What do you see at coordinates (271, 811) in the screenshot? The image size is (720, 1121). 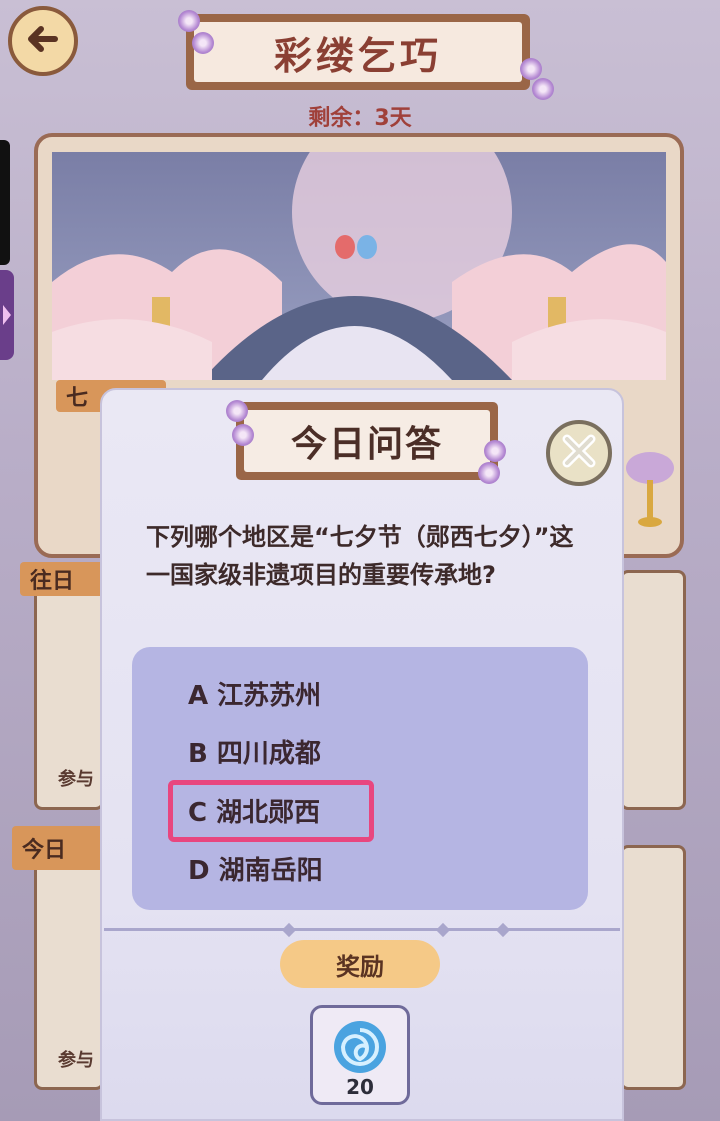 I see `selected-option-highlight` at bounding box center [271, 811].